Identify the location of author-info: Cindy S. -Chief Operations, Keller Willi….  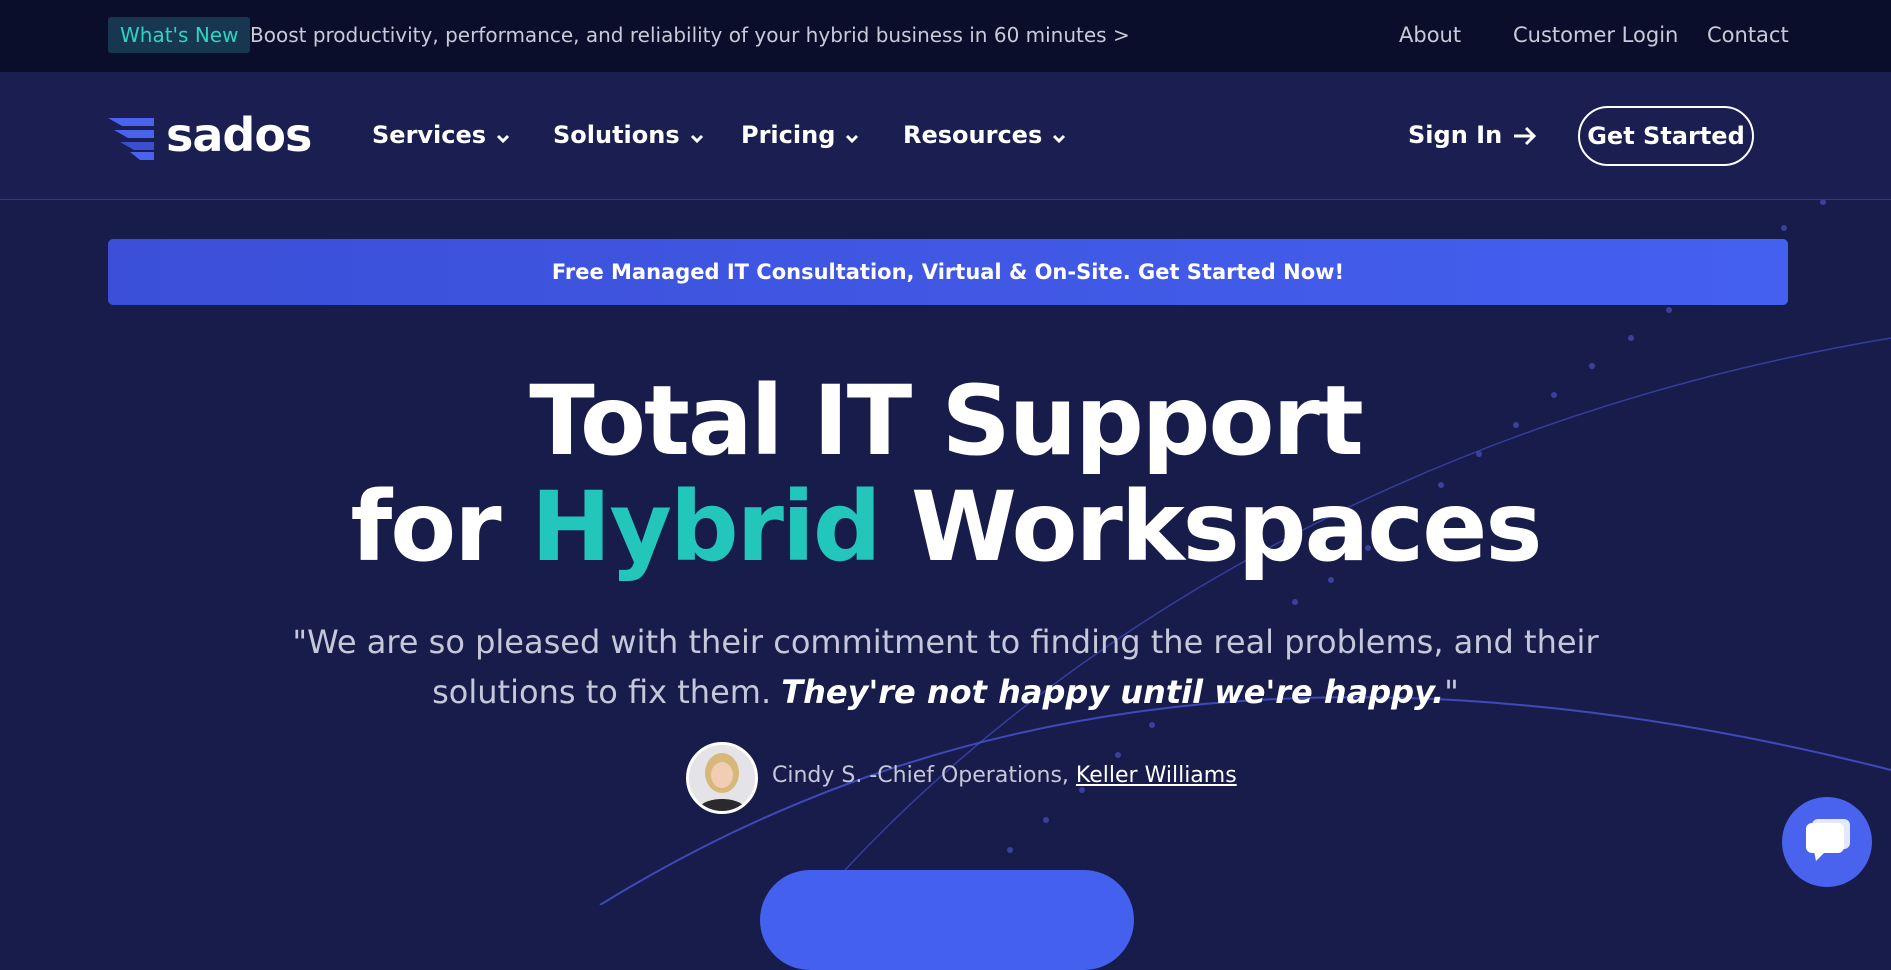
(1004, 776).